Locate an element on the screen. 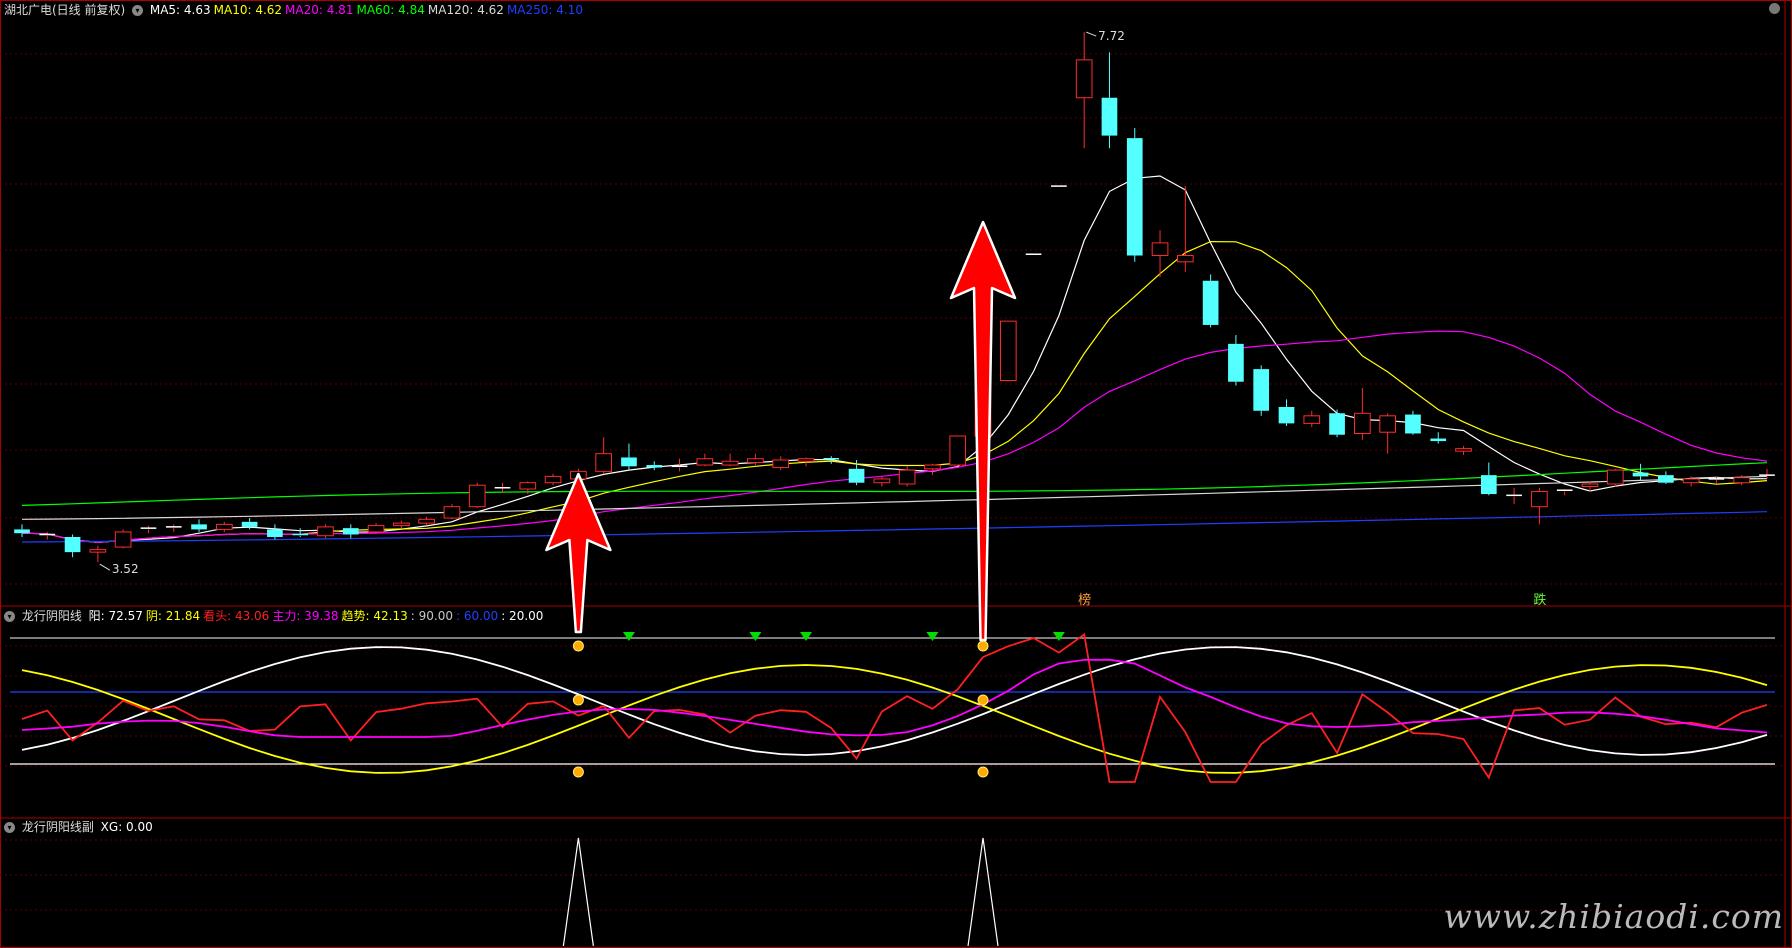  ma-legend-item-3: MA60: 4.84 is located at coordinates (390, 10).